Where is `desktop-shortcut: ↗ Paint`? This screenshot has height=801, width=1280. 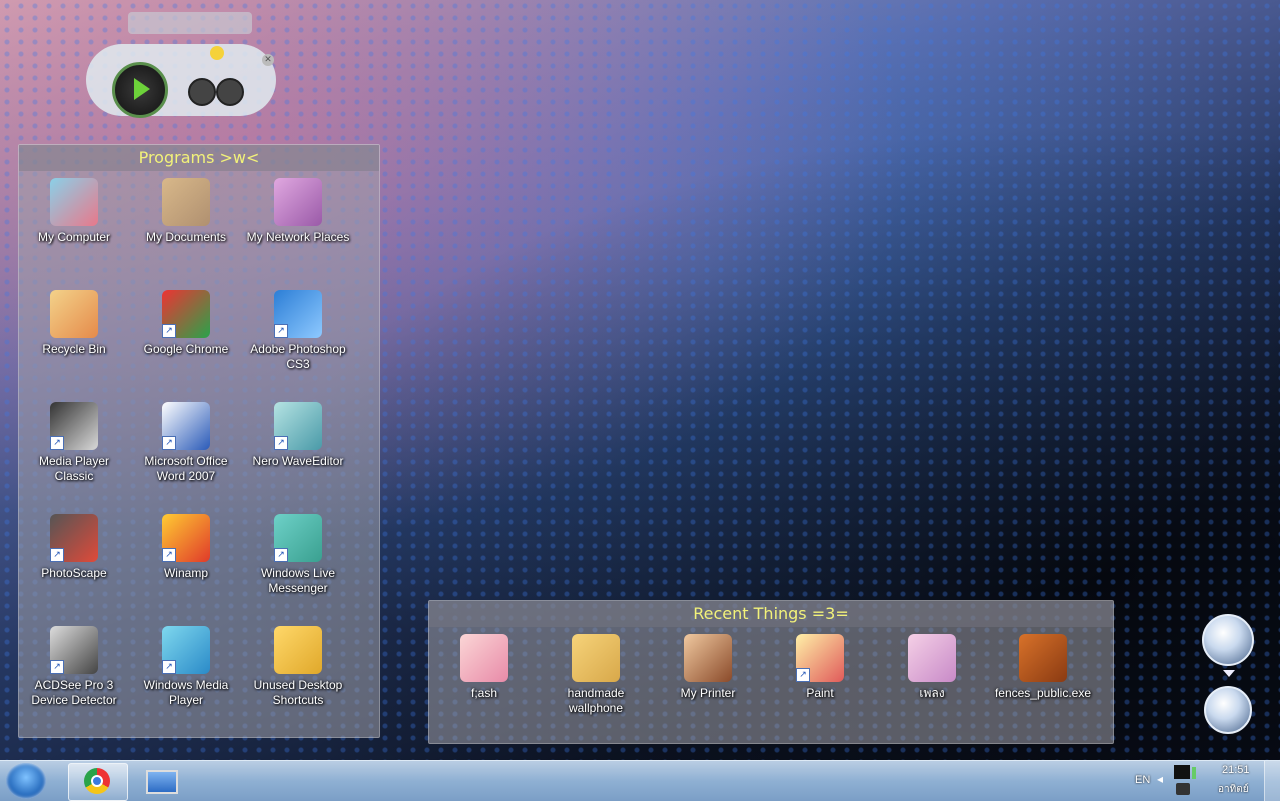
desktop-shortcut: ↗ Paint is located at coordinates (820, 667).